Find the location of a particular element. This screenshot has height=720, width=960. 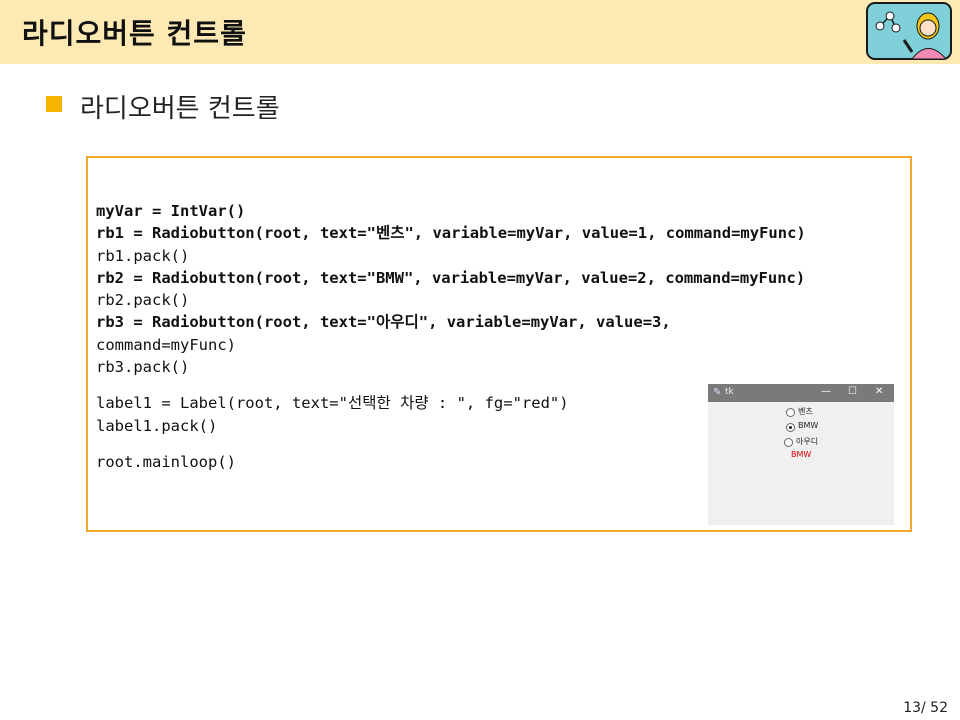

tk-window-title: tk is located at coordinates (729, 392).